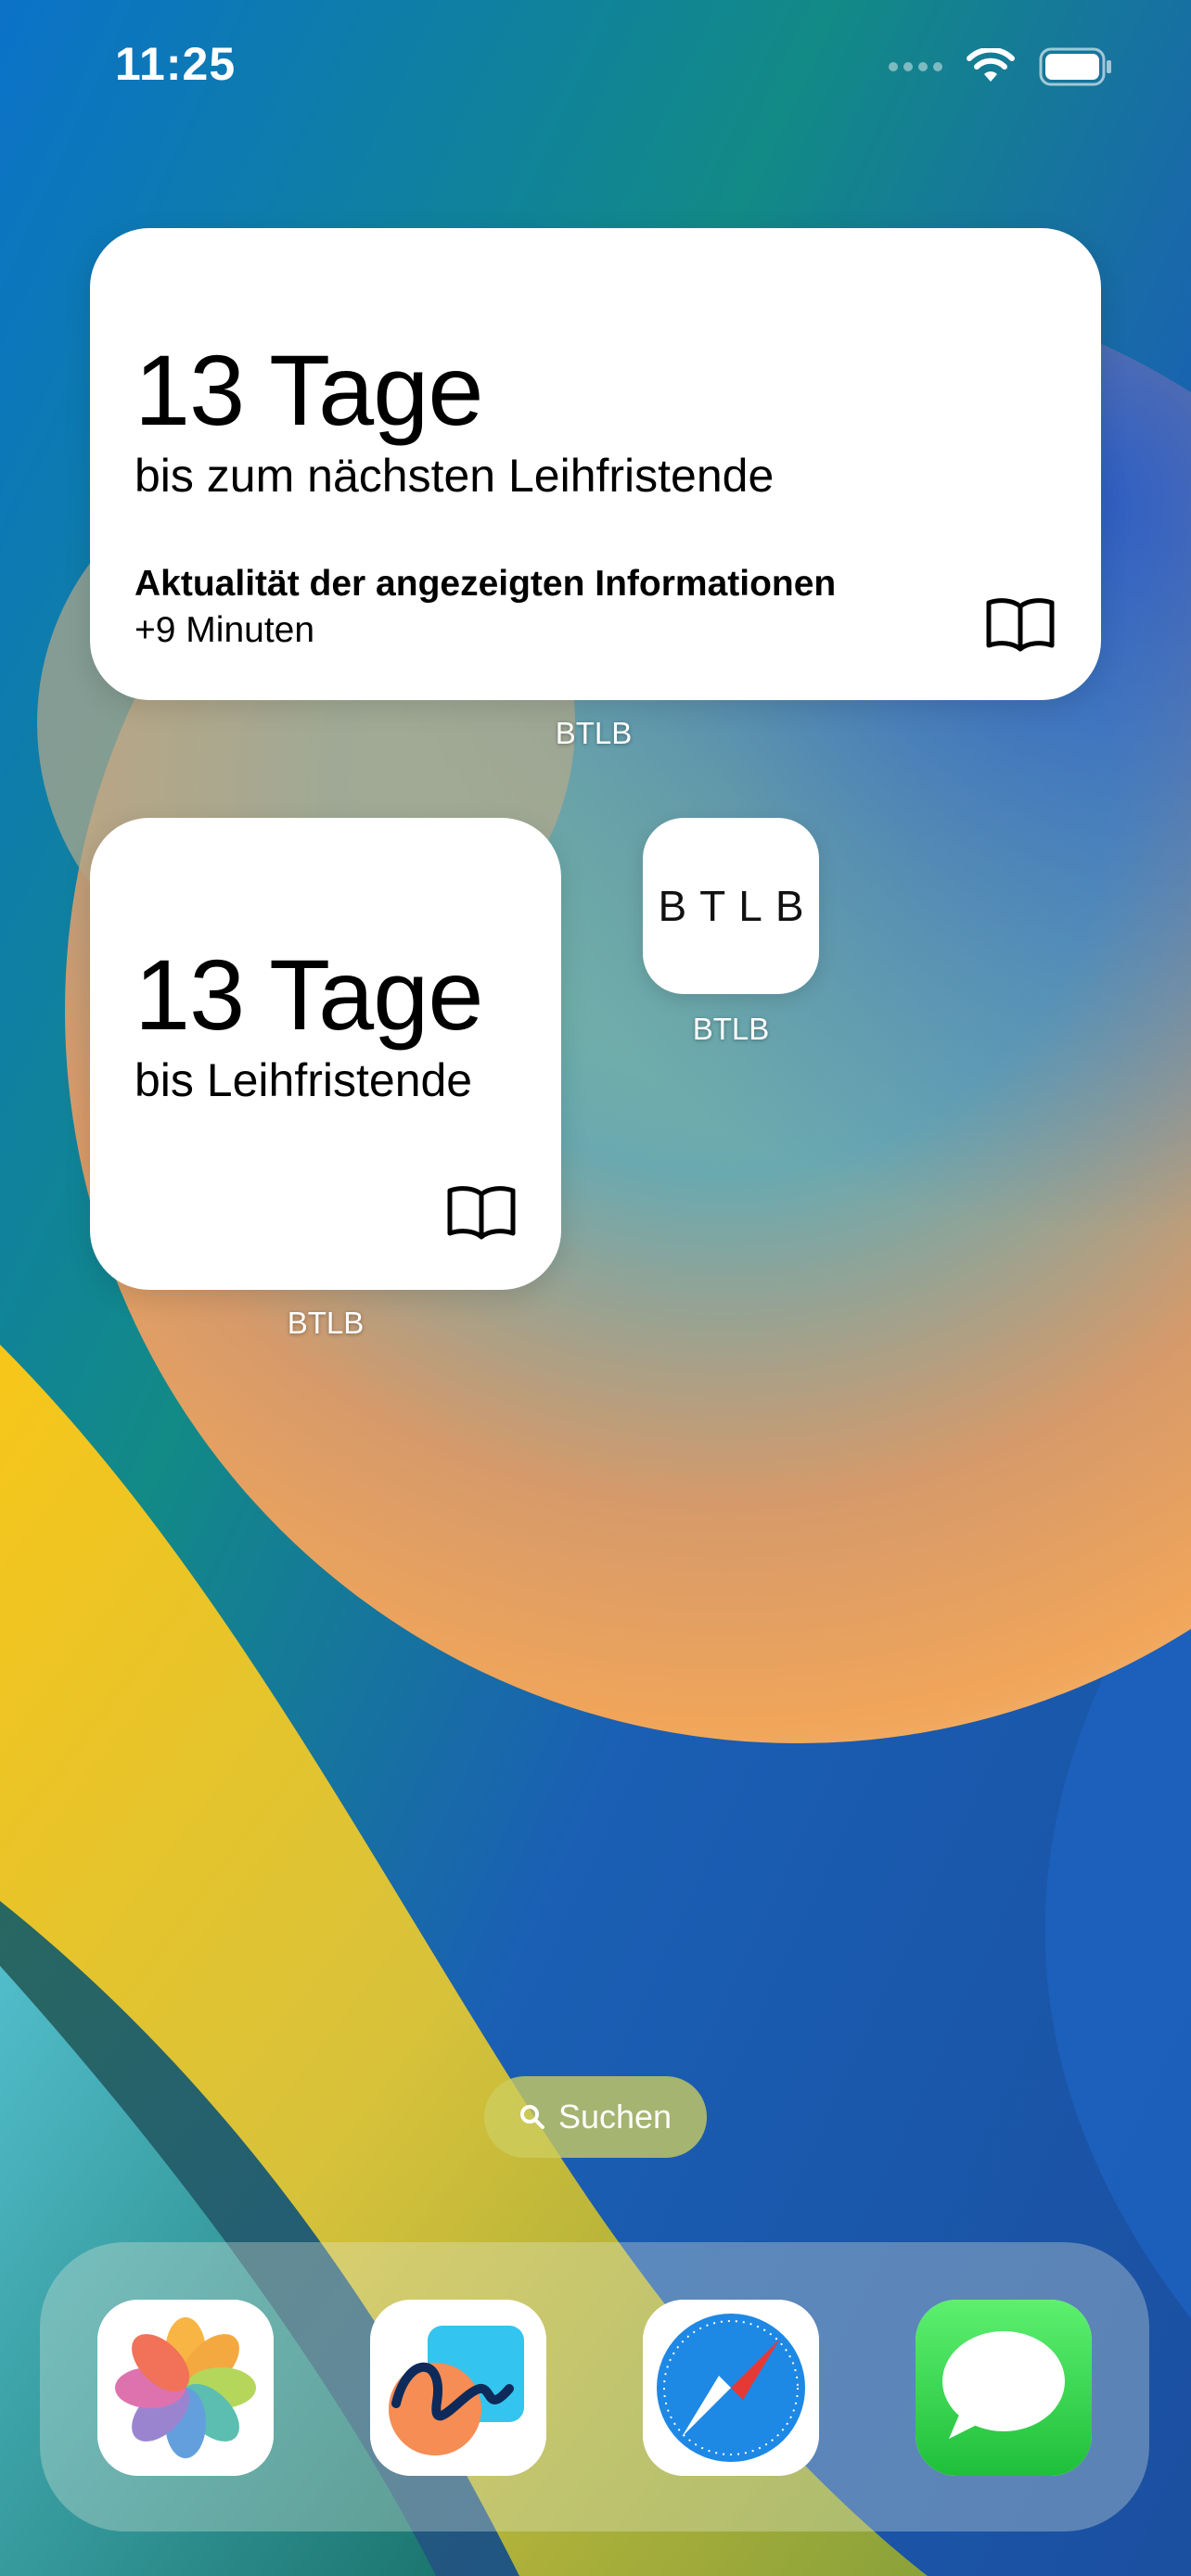  I want to click on status-indicators, so click(1001, 66).